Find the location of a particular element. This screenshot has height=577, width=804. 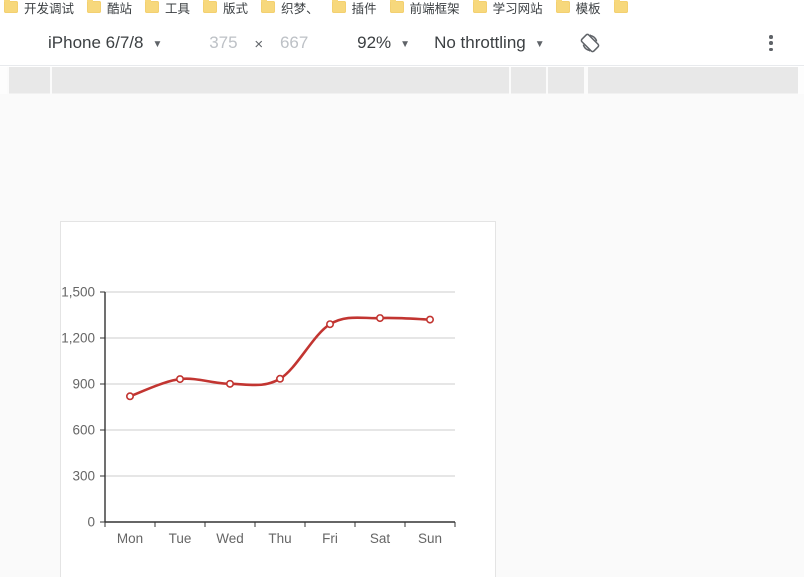

zoom-level-label: 92% is located at coordinates (374, 42).